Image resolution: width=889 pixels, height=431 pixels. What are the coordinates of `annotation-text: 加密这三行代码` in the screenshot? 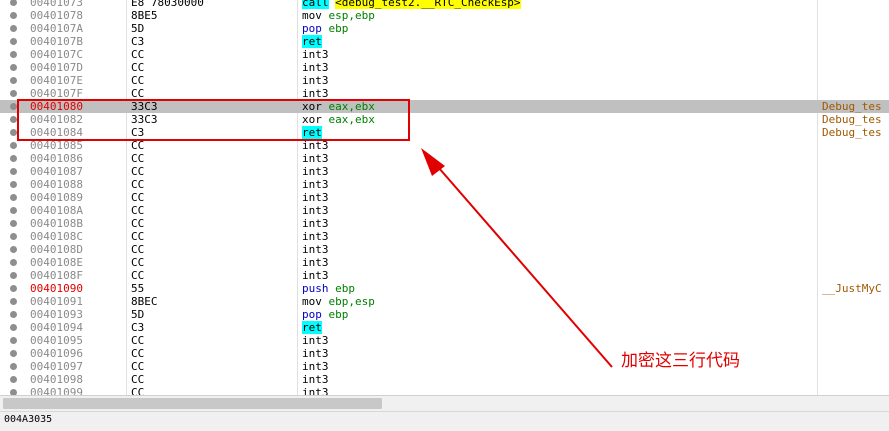 It's located at (680, 361).